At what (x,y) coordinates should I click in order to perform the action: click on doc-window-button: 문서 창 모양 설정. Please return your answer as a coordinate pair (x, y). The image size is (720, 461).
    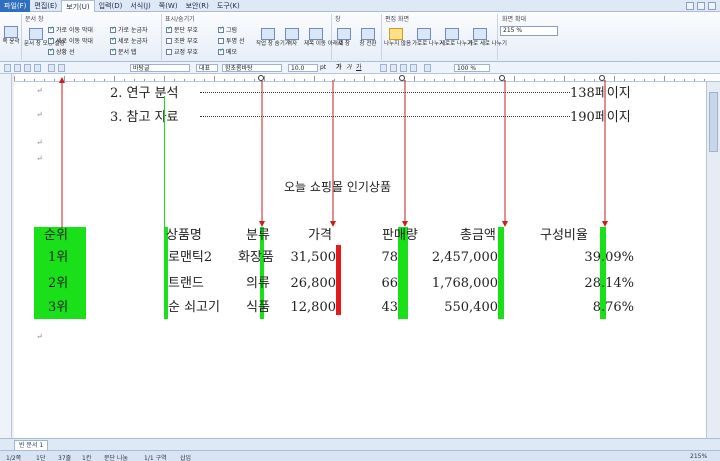
    Looking at the image, I should click on (44, 37).